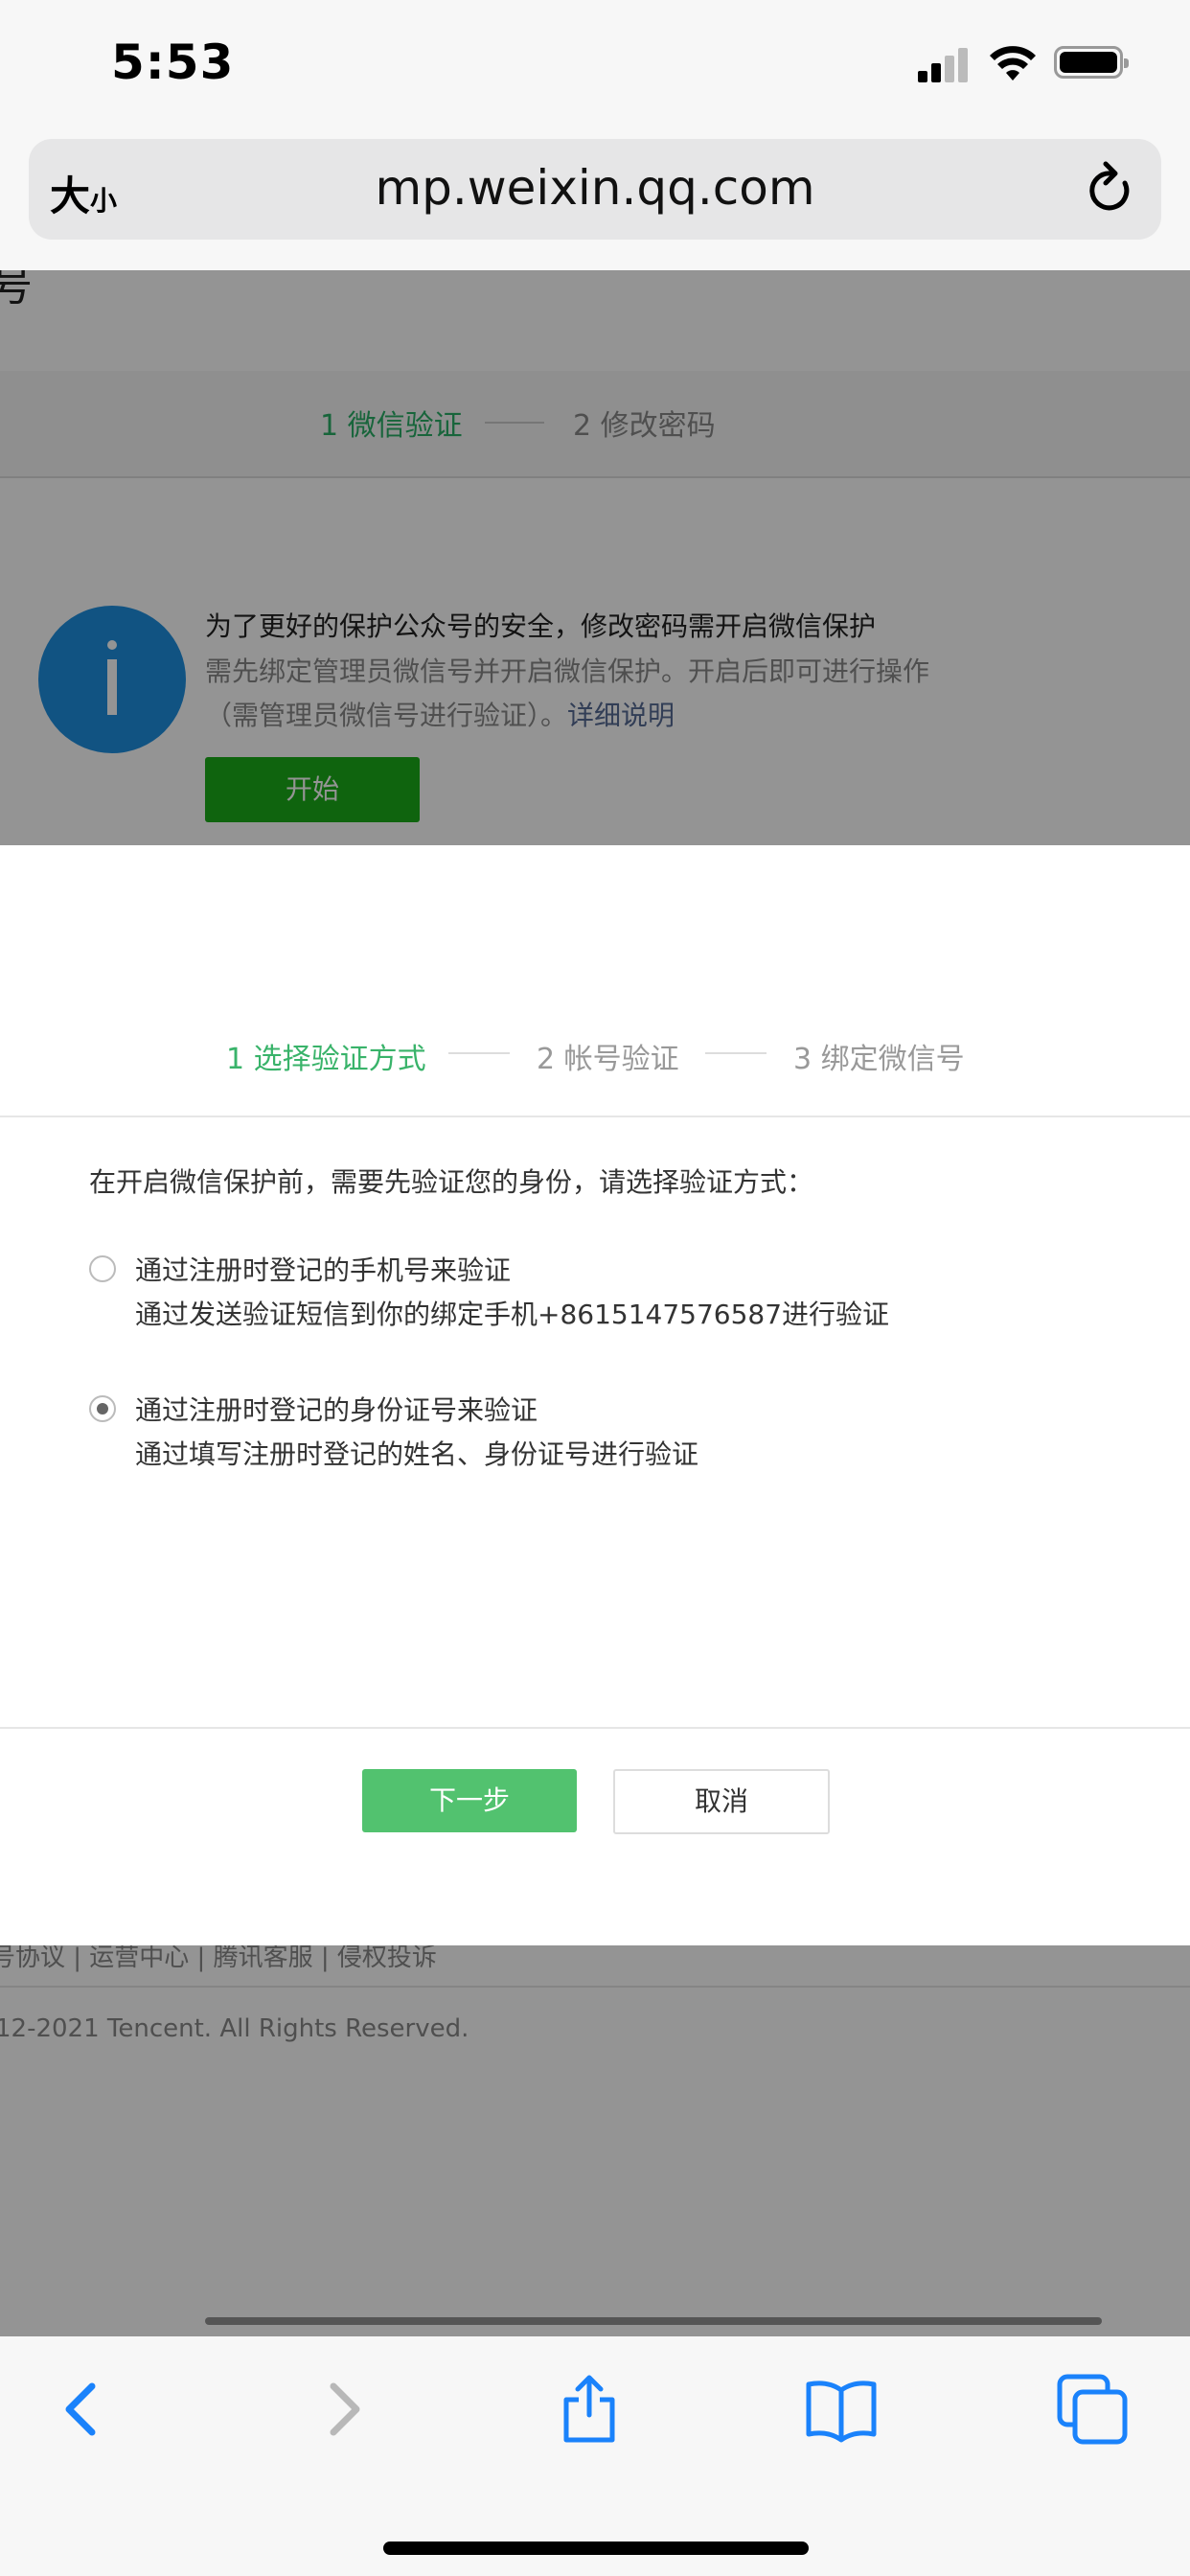 The width and height of the screenshot is (1190, 2576). What do you see at coordinates (722, 1801) in the screenshot?
I see `cancel-button: 取消` at bounding box center [722, 1801].